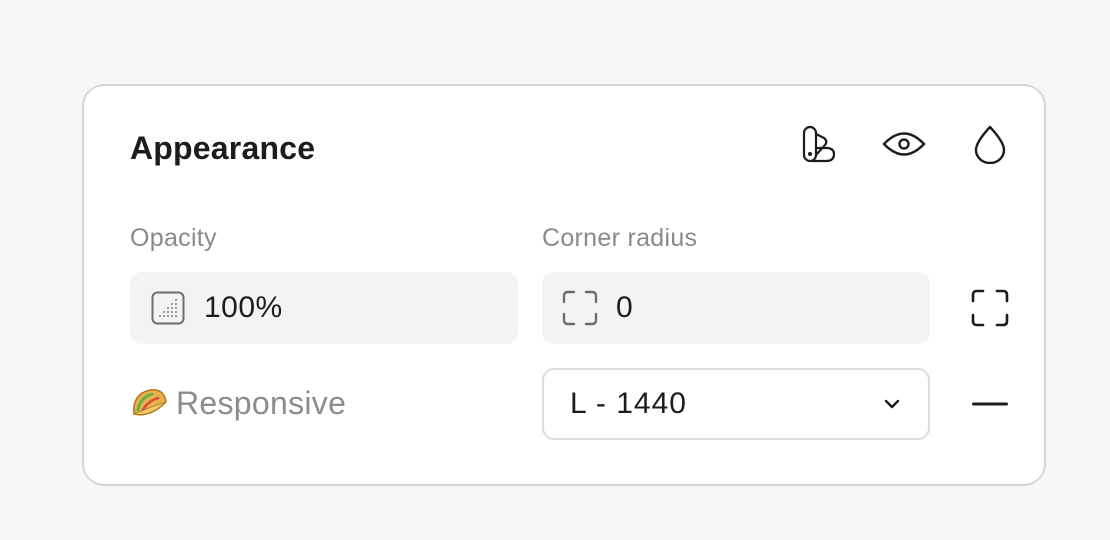  What do you see at coordinates (261, 402) in the screenshot?
I see `responsive-label: Responsive` at bounding box center [261, 402].